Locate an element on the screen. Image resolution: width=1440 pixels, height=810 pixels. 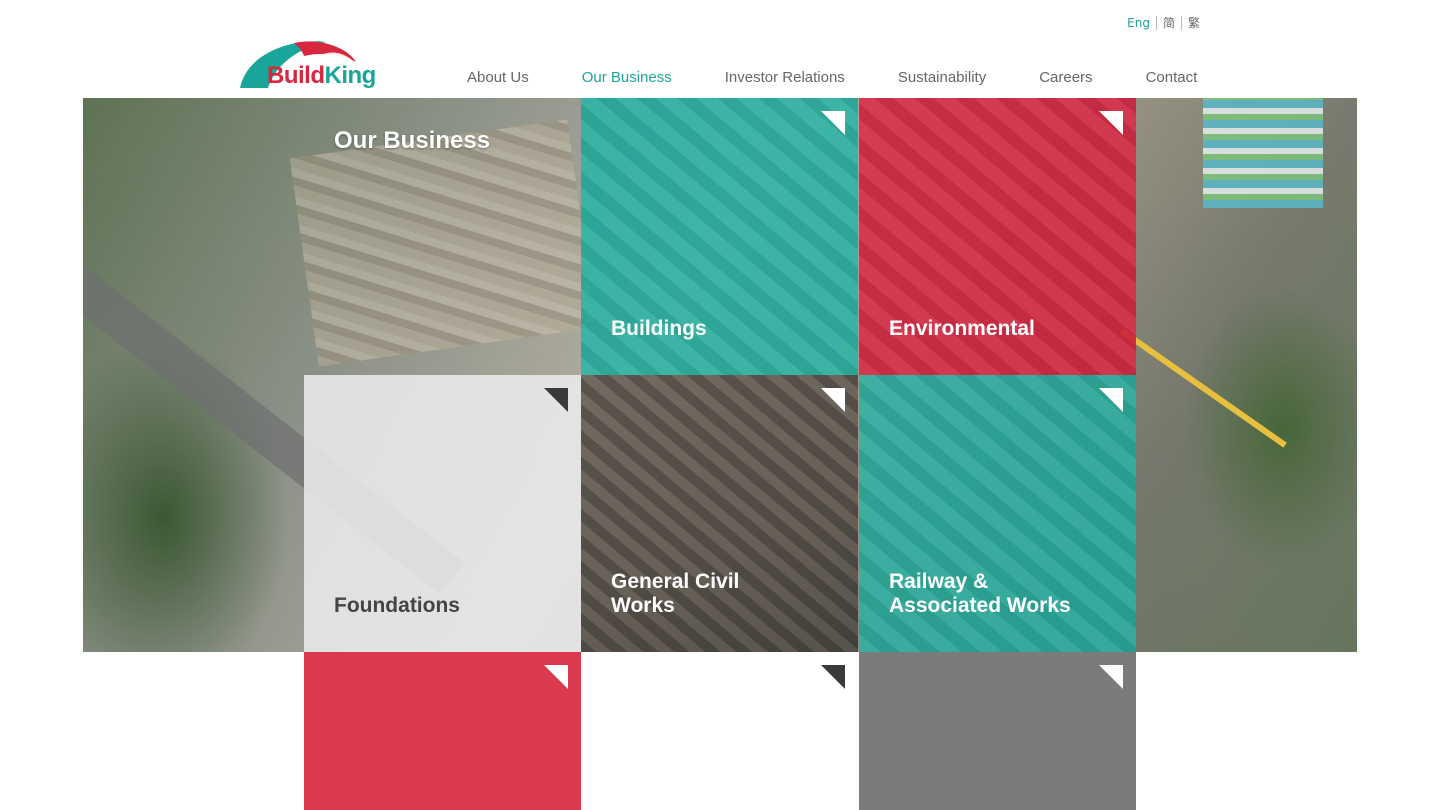
language-switch: Eng 简 繁 is located at coordinates (1163, 22).